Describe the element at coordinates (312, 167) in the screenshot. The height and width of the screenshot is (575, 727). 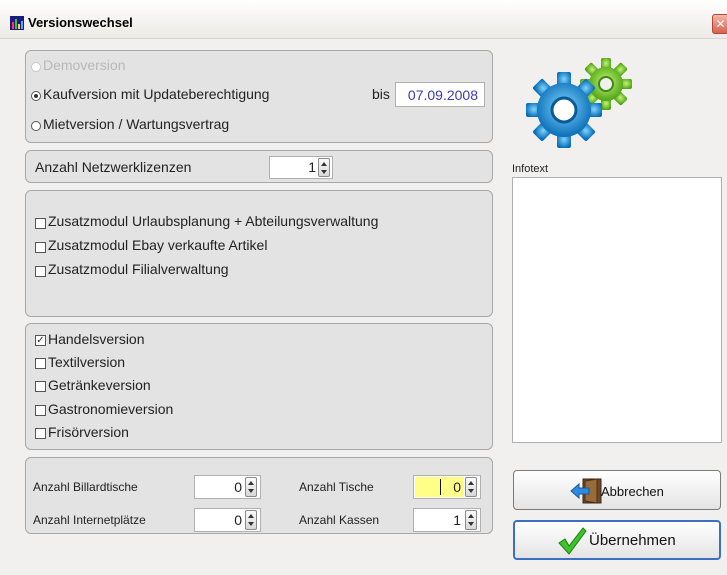
I see `network-licenses-value: 1` at that location.